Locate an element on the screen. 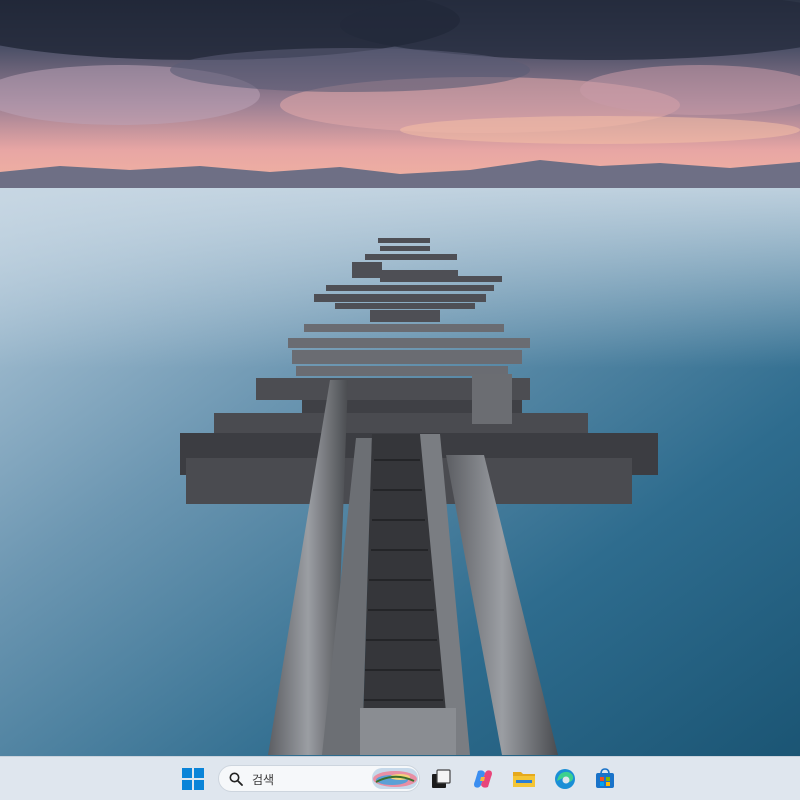 The width and height of the screenshot is (800, 800). edge-browser-icon is located at coordinates (565, 779).